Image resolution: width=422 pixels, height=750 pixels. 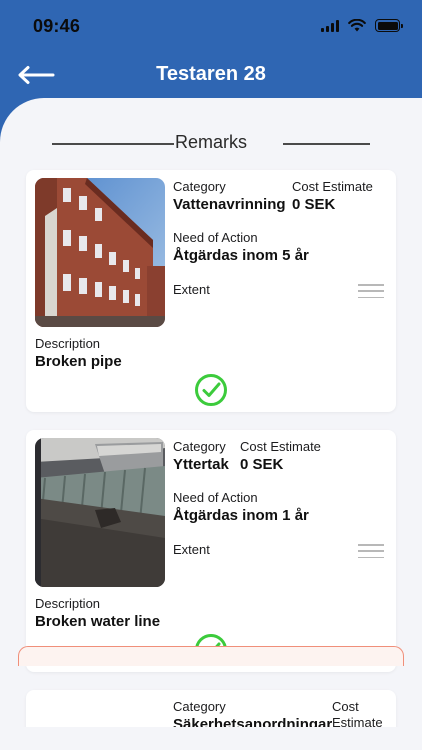 What do you see at coordinates (211, 390) in the screenshot?
I see `check-circle-icon` at bounding box center [211, 390].